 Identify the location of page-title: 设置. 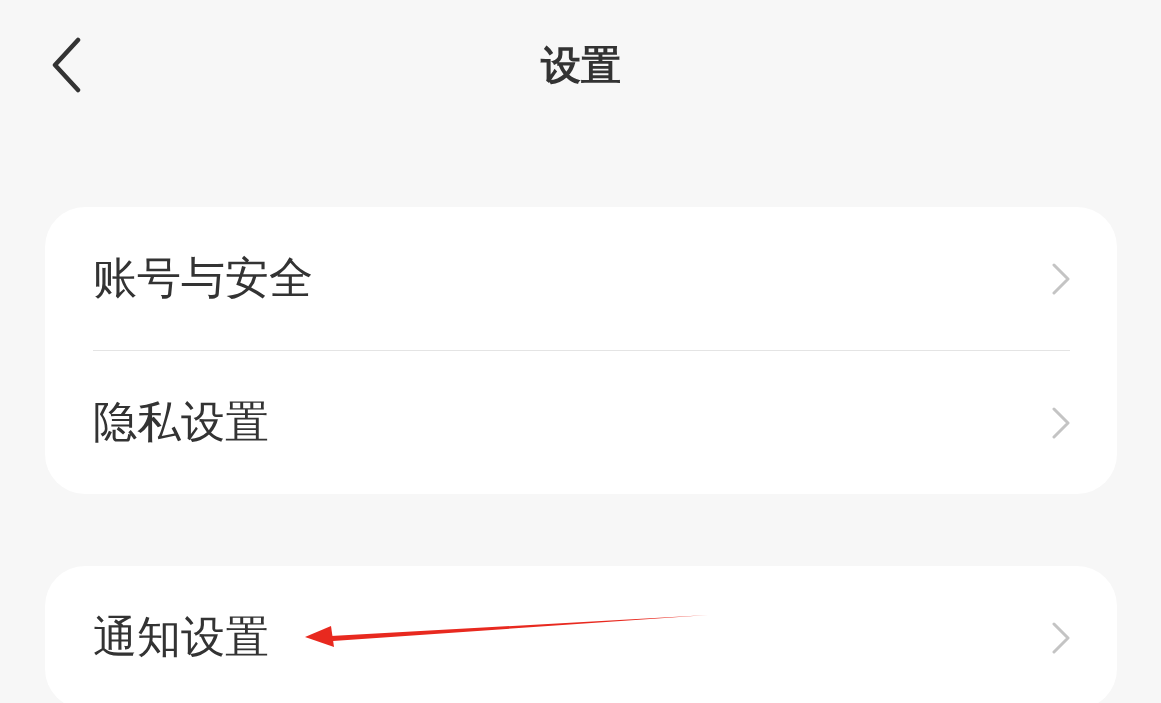
(580, 65).